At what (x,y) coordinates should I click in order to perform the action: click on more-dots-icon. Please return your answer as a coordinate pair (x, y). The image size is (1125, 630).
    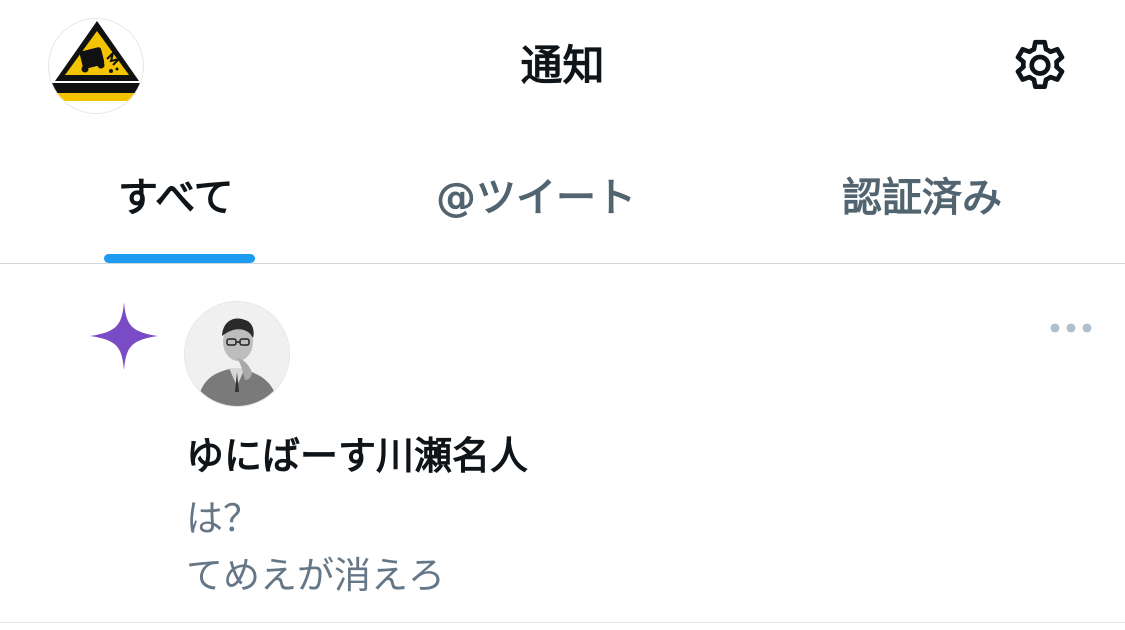
    Looking at the image, I should click on (1071, 328).